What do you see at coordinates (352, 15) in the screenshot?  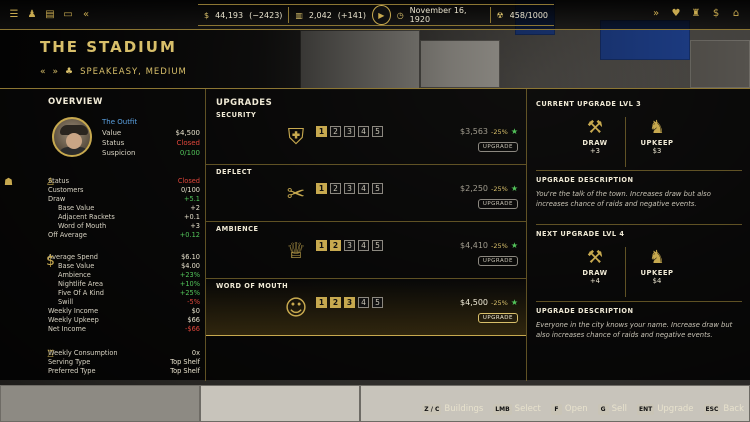 I see `beer-delta: (+141)` at bounding box center [352, 15].